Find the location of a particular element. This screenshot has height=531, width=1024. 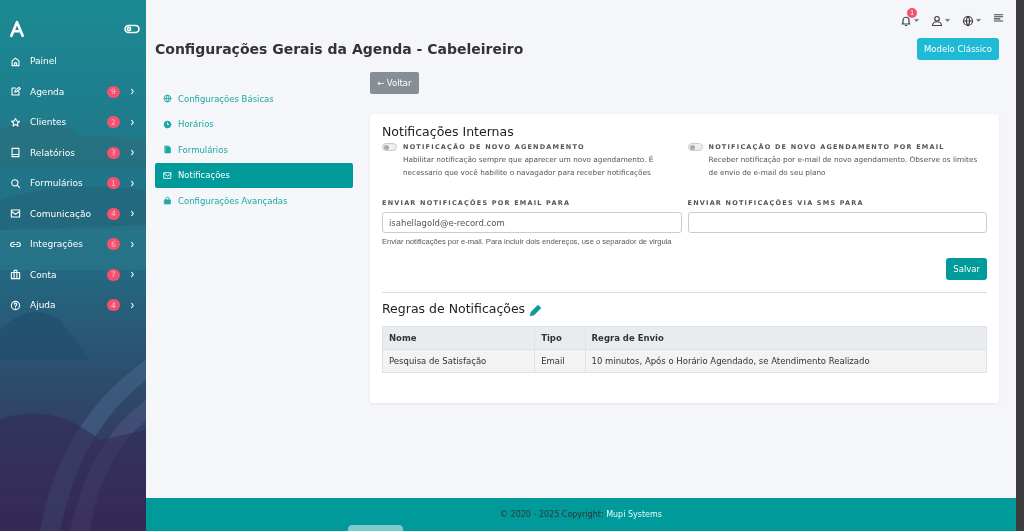

section-title: Regras de Notificações is located at coordinates (454, 308).